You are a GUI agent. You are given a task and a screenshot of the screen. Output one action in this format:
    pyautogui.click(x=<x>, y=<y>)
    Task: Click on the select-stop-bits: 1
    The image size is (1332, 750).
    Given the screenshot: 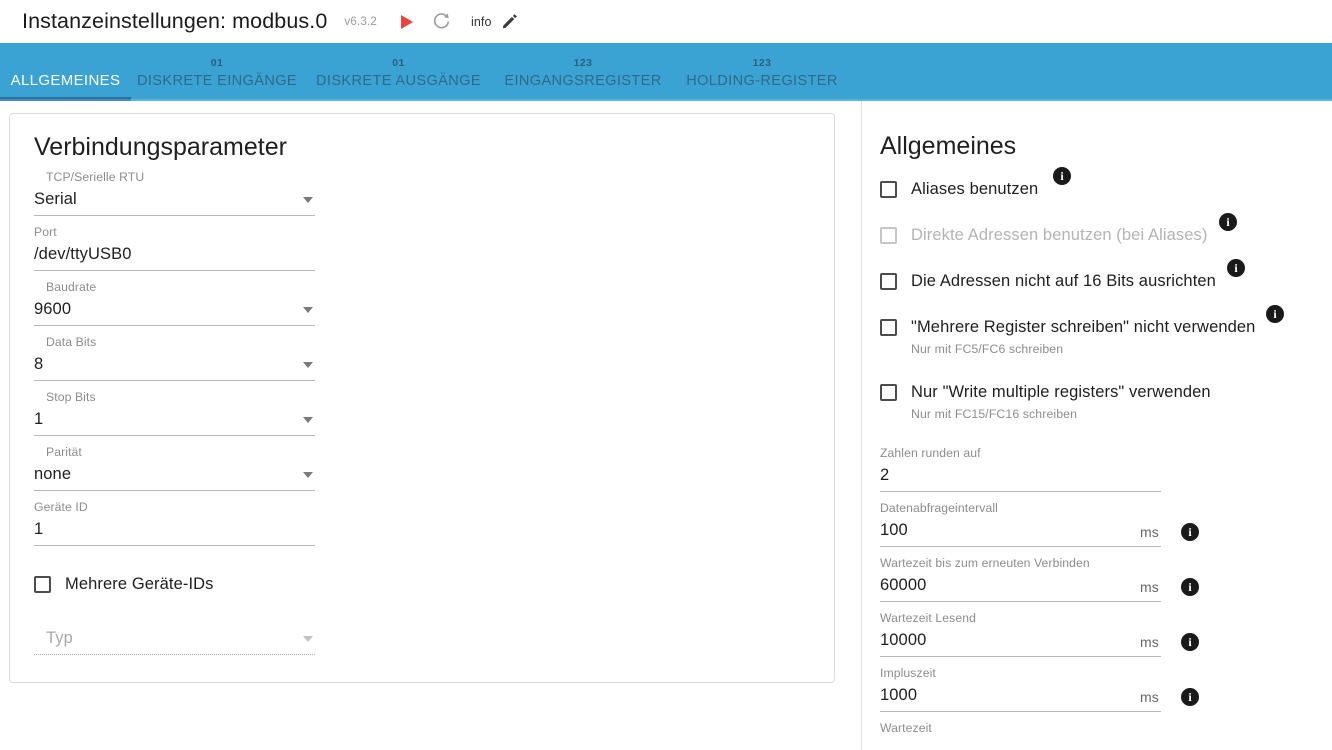 What is the action you would take?
    pyautogui.click(x=174, y=421)
    